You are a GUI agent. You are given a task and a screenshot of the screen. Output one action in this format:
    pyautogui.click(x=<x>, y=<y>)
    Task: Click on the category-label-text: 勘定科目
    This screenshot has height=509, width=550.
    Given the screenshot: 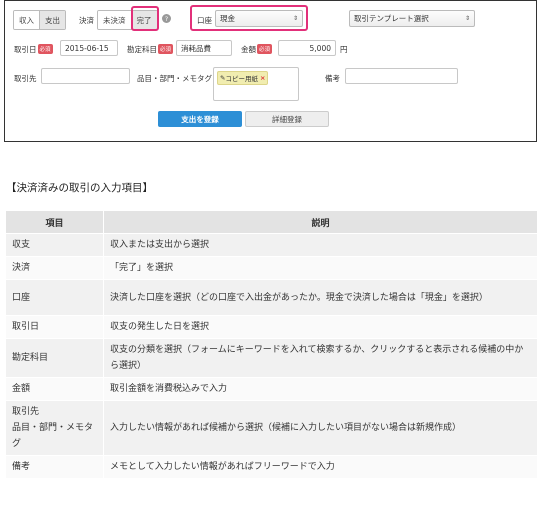 What is the action you would take?
    pyautogui.click(x=142, y=49)
    